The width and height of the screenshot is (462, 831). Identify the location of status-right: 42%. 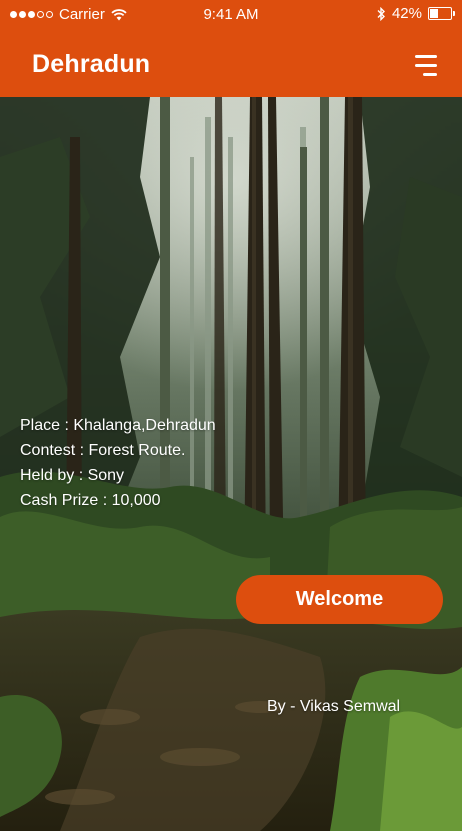
(415, 13).